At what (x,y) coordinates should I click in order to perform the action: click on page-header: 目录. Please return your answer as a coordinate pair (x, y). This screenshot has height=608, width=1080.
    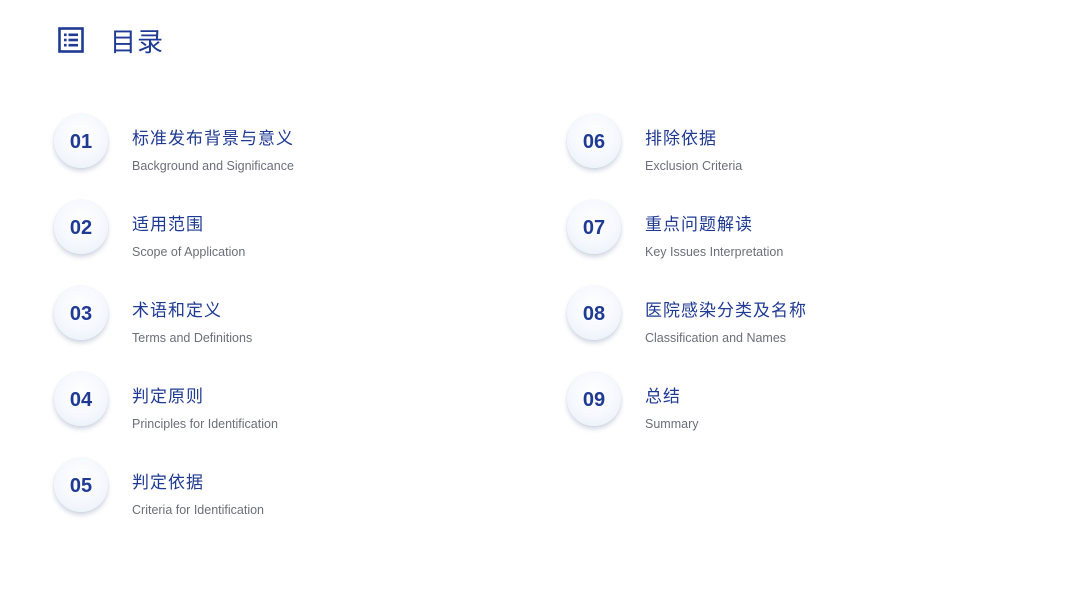
    Looking at the image, I should click on (111, 40).